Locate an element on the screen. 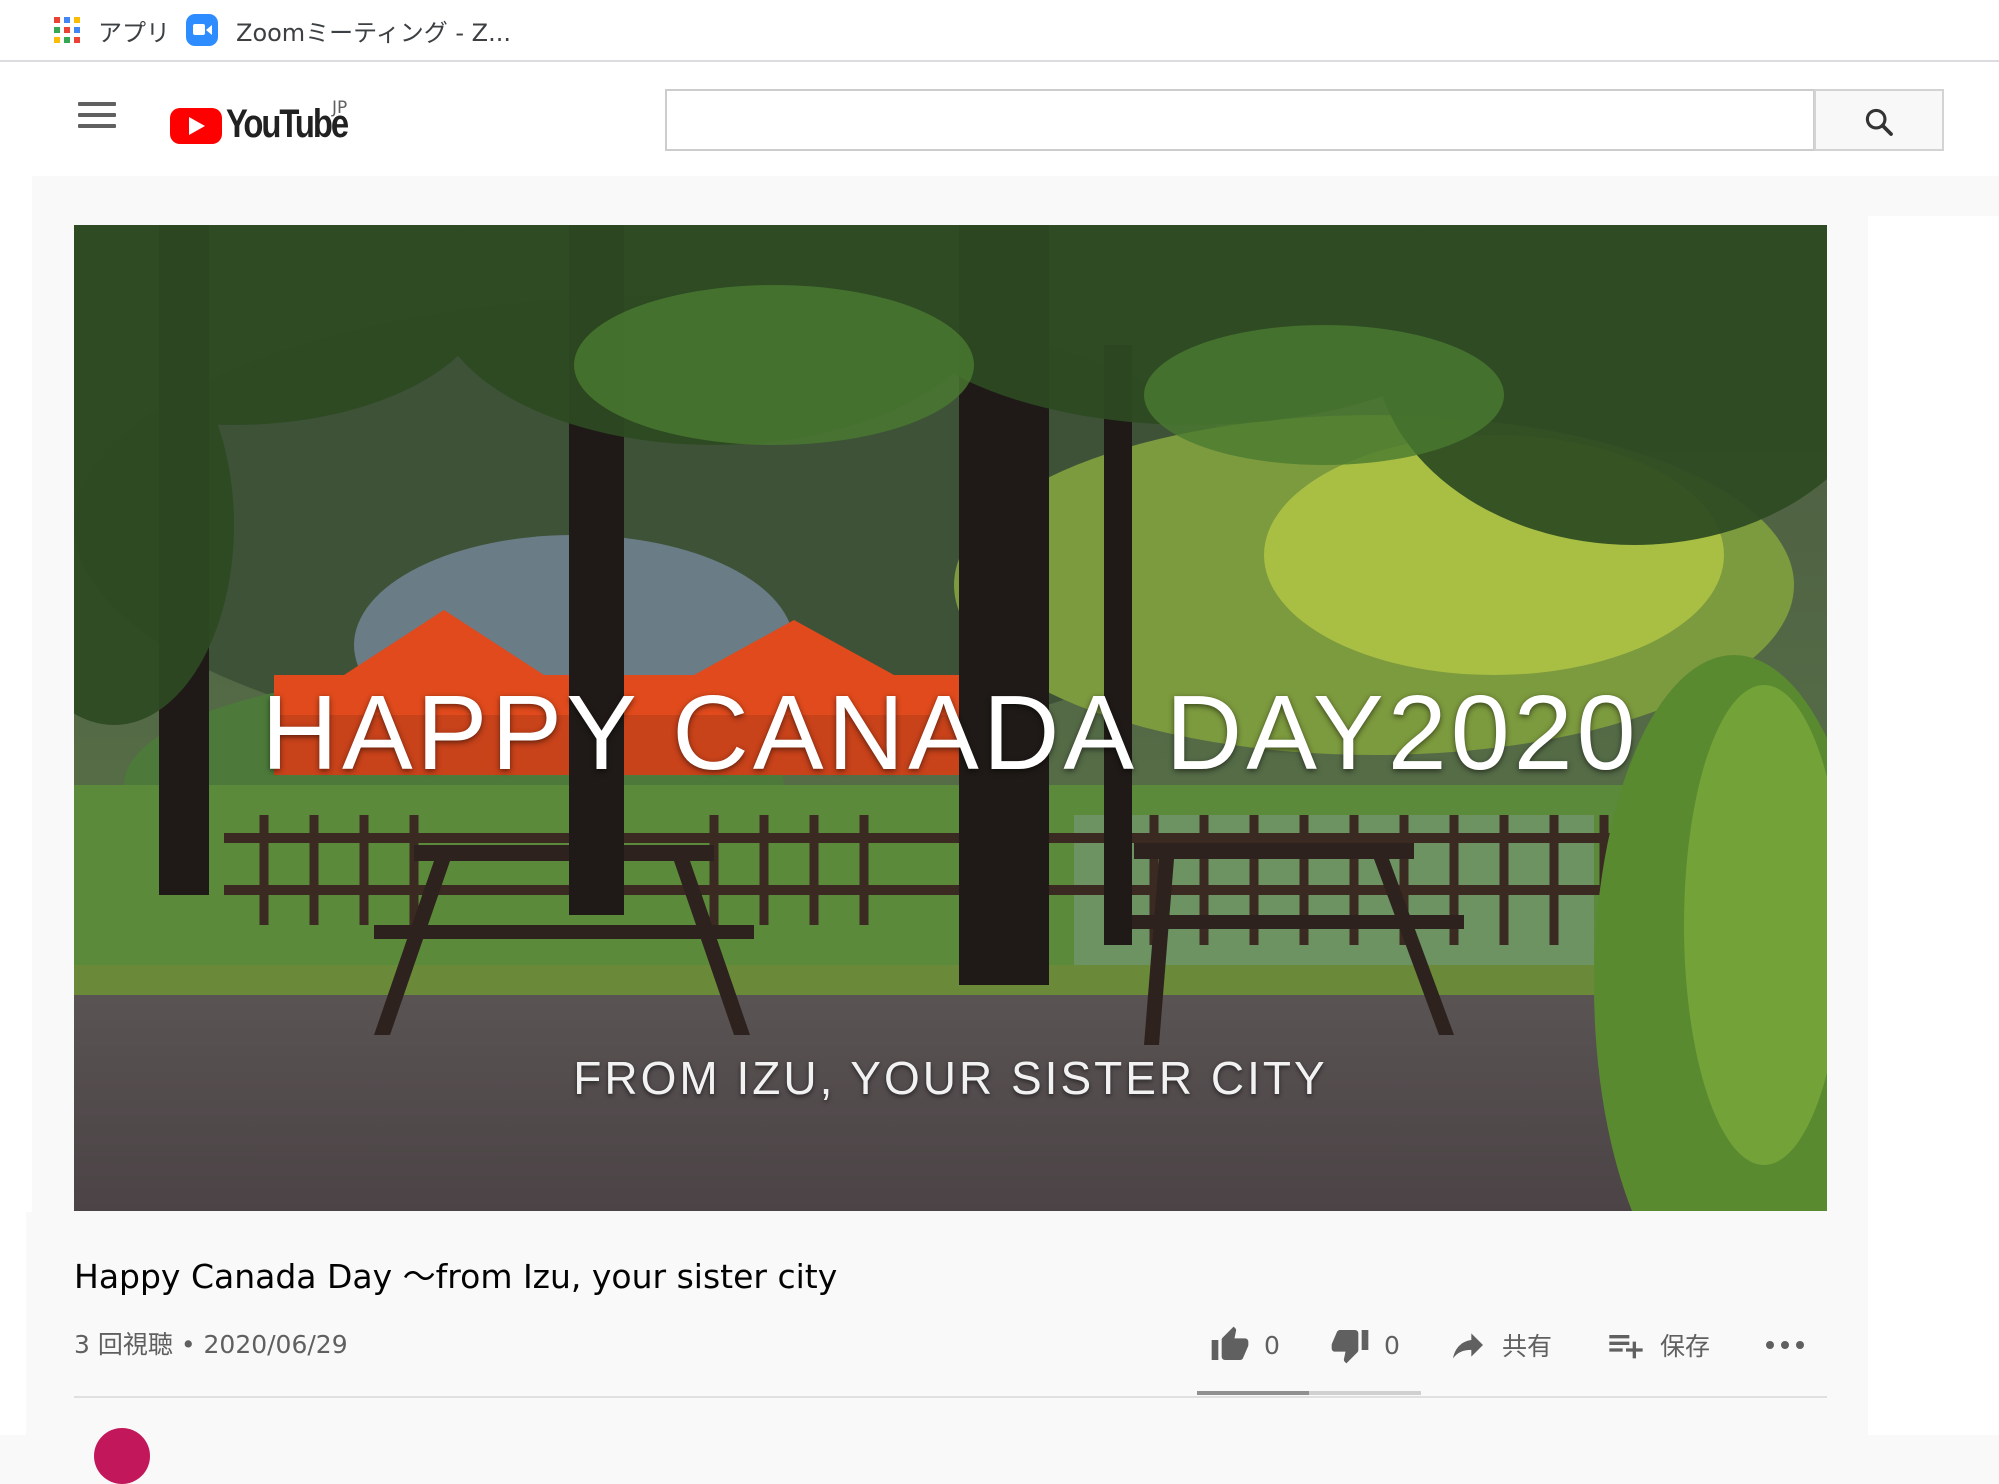  search-button is located at coordinates (1879, 120).